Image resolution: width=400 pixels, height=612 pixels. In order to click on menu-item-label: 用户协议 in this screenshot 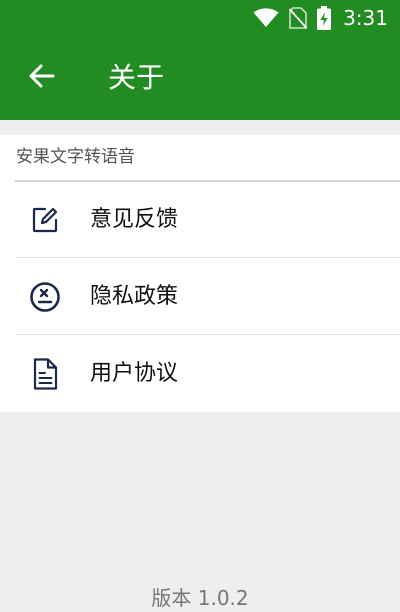, I will do `click(134, 373)`.